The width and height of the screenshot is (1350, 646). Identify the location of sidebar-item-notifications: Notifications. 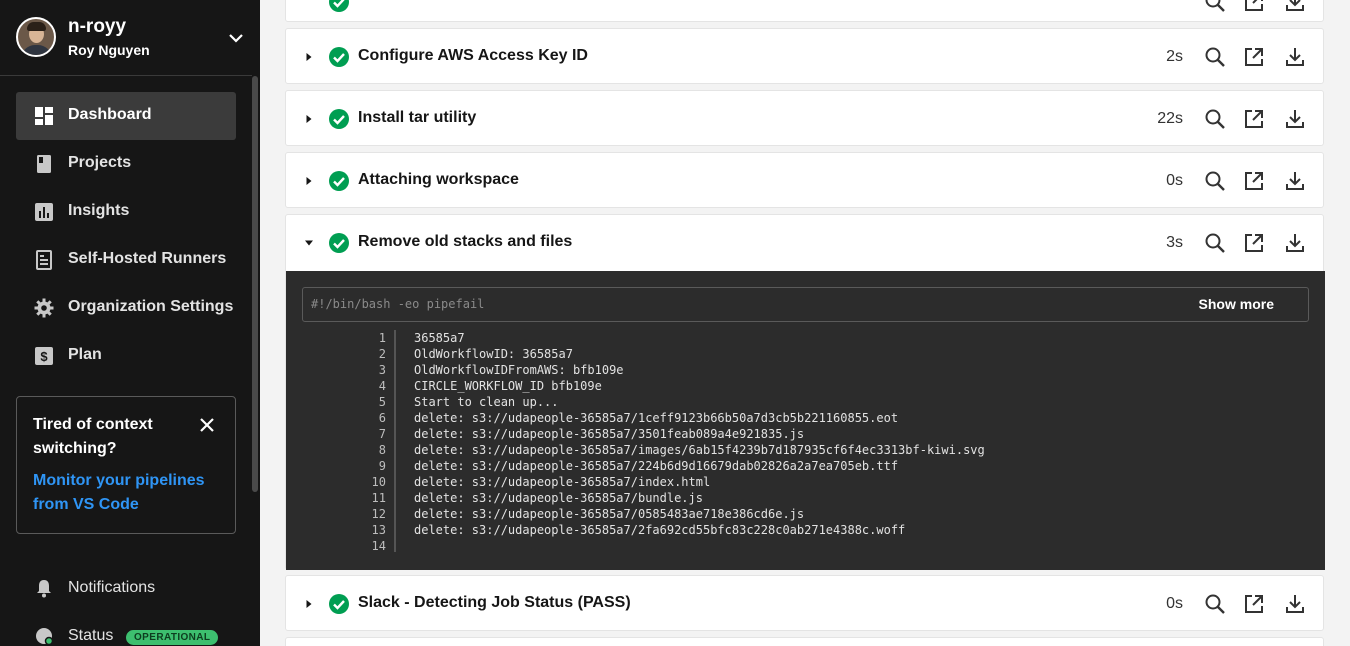
(126, 589).